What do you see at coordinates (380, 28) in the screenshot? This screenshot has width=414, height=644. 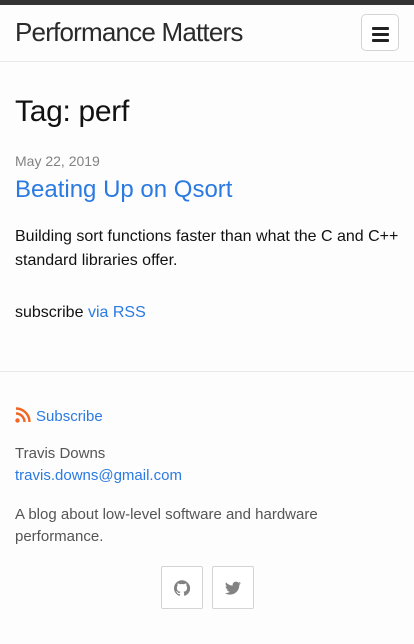 I see `hamburger-menu-icon` at bounding box center [380, 28].